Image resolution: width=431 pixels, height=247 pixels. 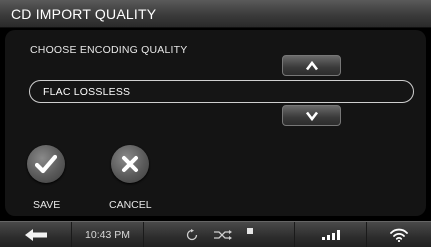 I want to click on back-arrow-icon, so click(x=35, y=235).